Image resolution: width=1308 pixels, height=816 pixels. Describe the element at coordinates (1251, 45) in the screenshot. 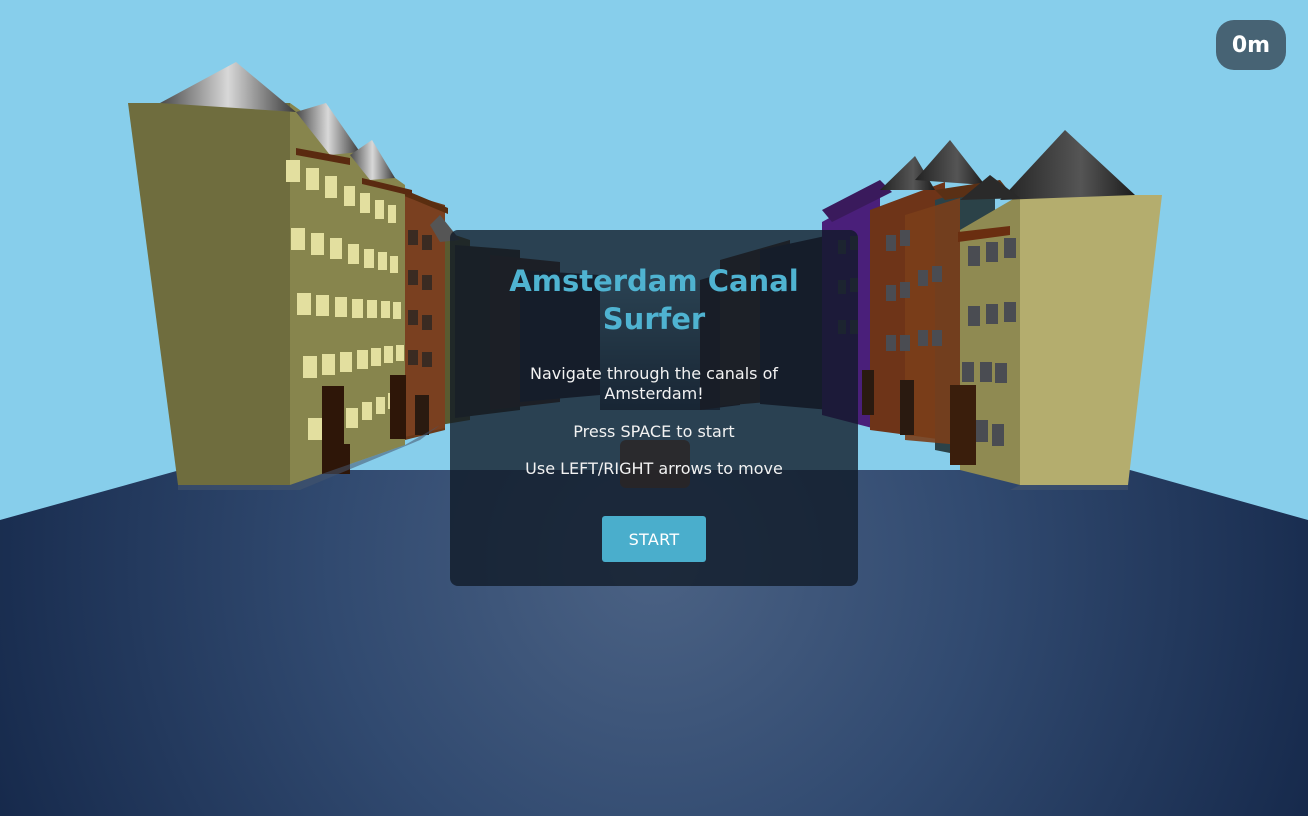

I see `distance-counter: 0m` at that location.